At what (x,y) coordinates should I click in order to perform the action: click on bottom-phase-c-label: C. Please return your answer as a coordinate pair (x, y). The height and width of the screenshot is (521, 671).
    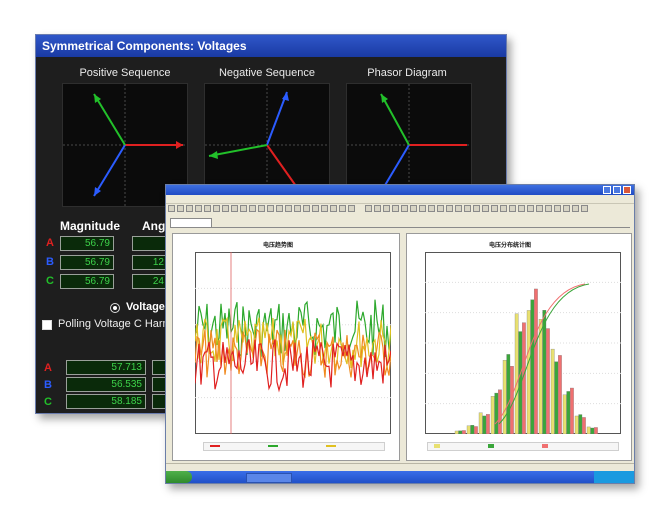
    Looking at the image, I should click on (48, 402).